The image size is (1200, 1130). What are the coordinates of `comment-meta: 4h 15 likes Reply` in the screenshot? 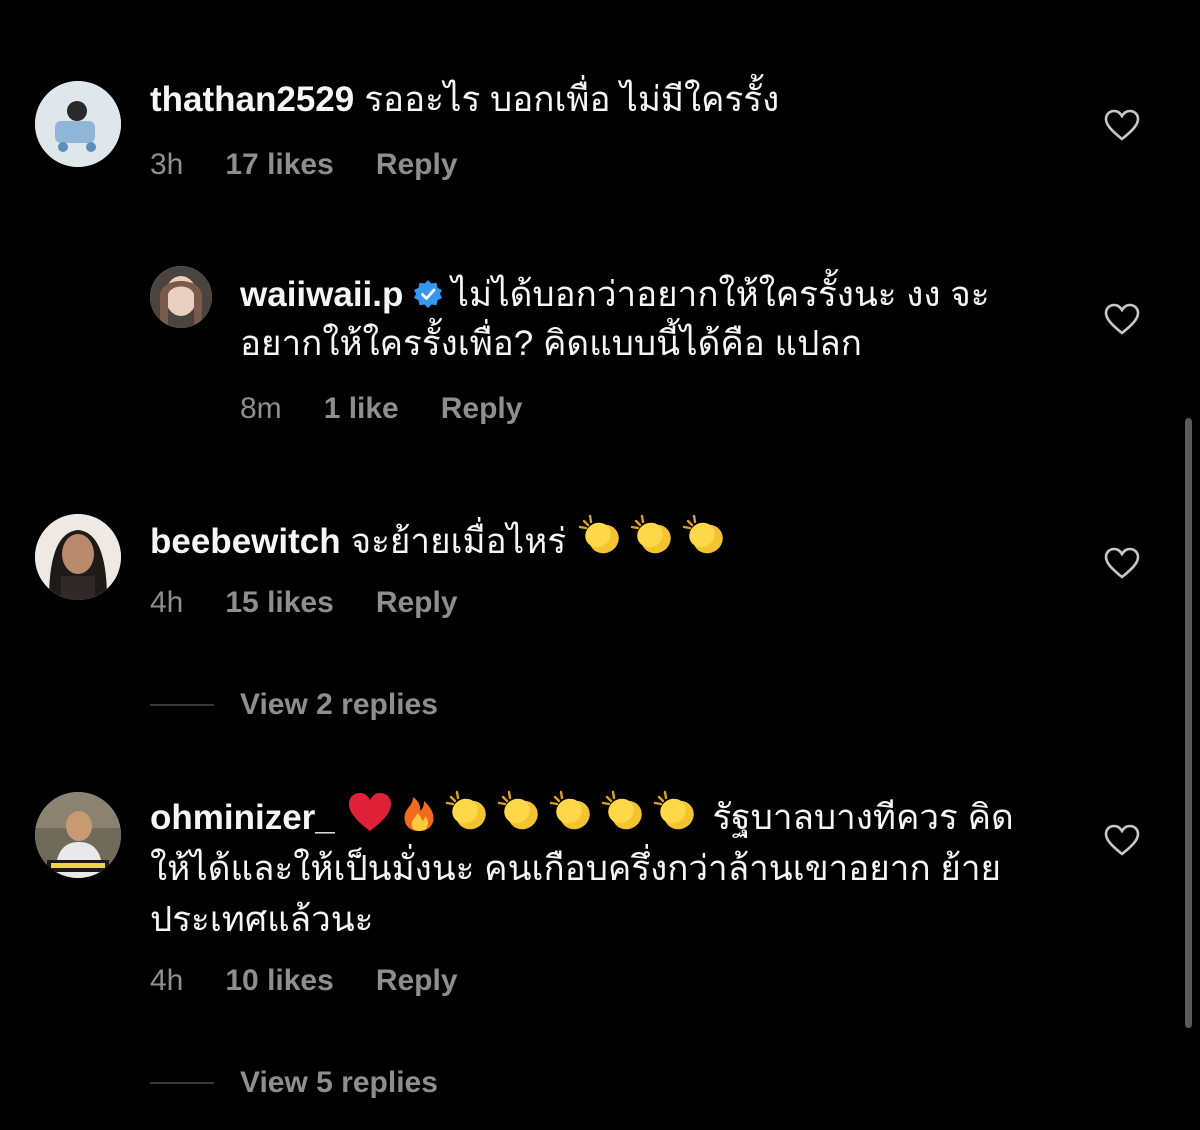 It's located at (325, 603).